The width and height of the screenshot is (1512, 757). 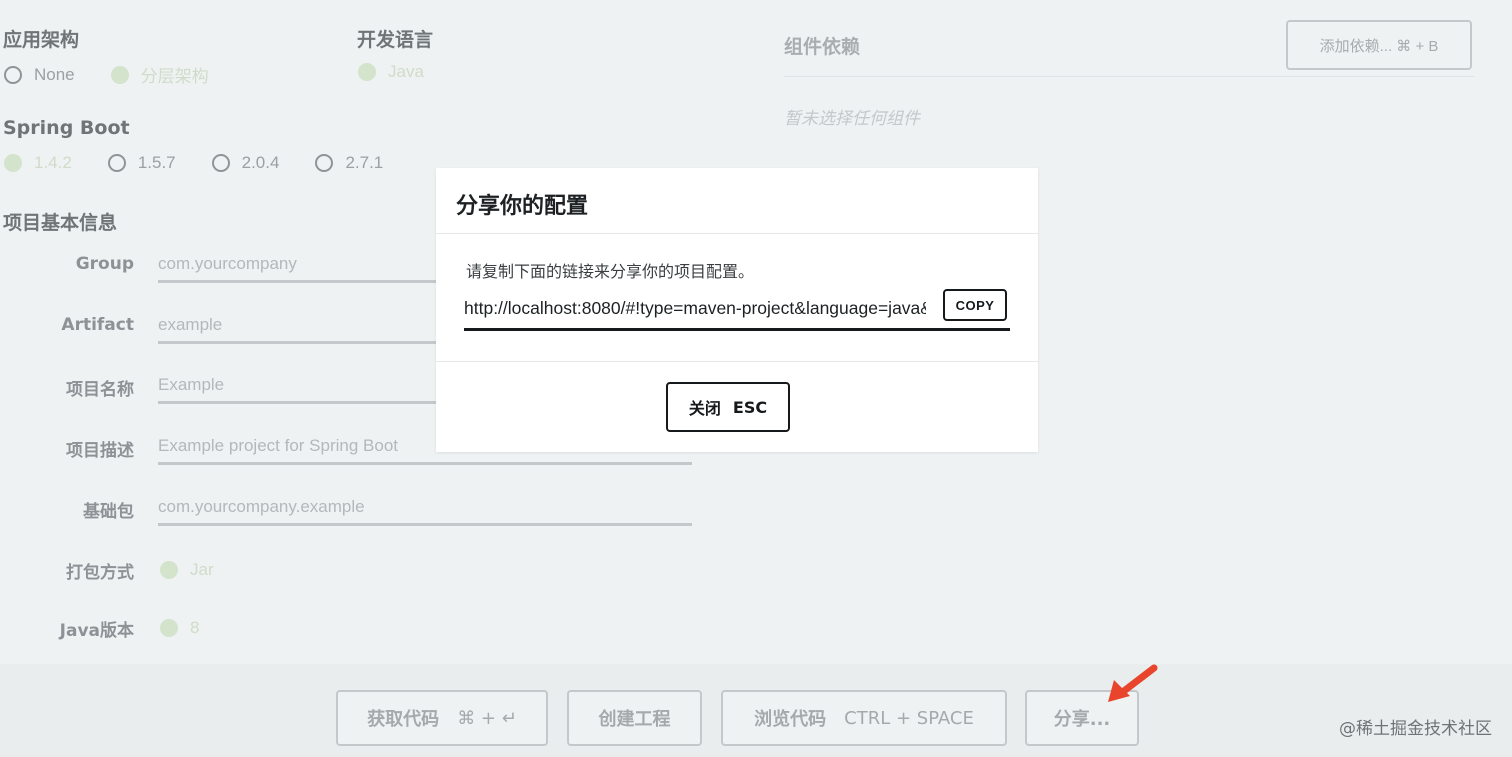 I want to click on boot-option-label: 1.4.2, so click(x=53, y=162).